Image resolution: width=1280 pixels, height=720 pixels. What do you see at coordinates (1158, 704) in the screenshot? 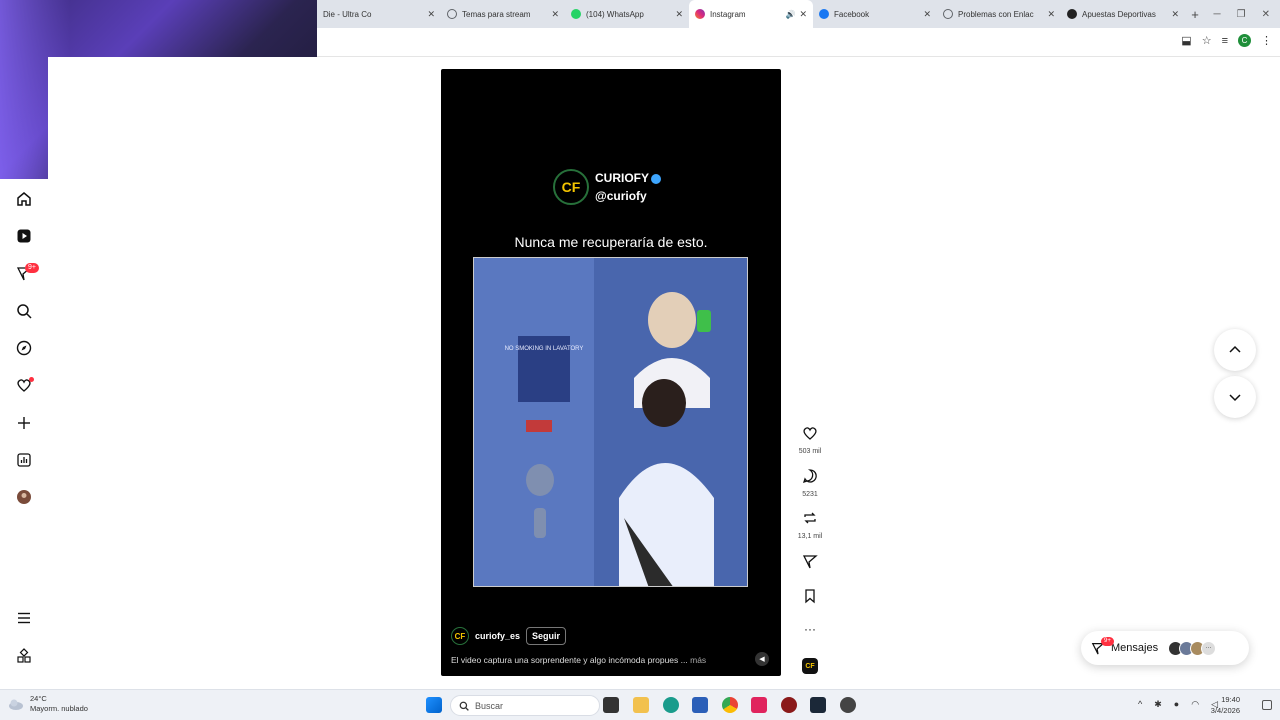
I see `bluetooth-icon: ✱` at bounding box center [1158, 704].